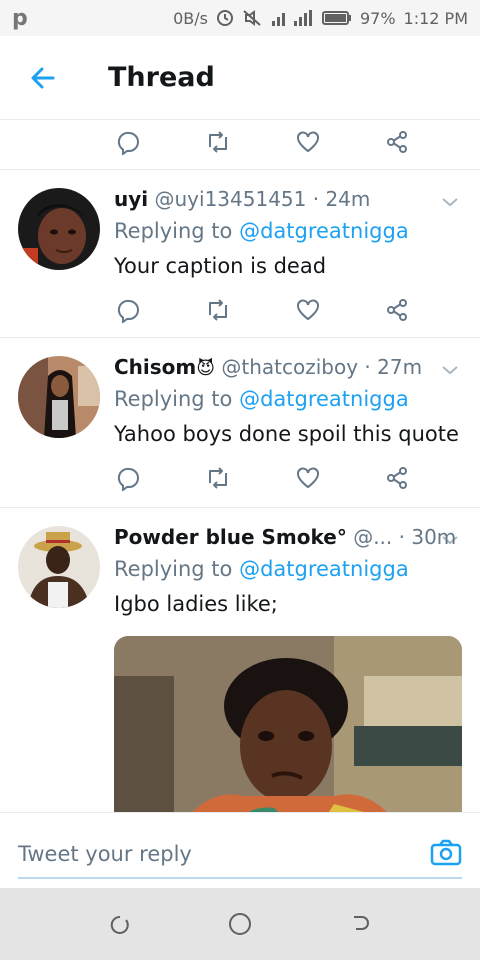 The image size is (480, 960). What do you see at coordinates (220, 266) in the screenshot?
I see `tweet-text: Your caption is dead` at bounding box center [220, 266].